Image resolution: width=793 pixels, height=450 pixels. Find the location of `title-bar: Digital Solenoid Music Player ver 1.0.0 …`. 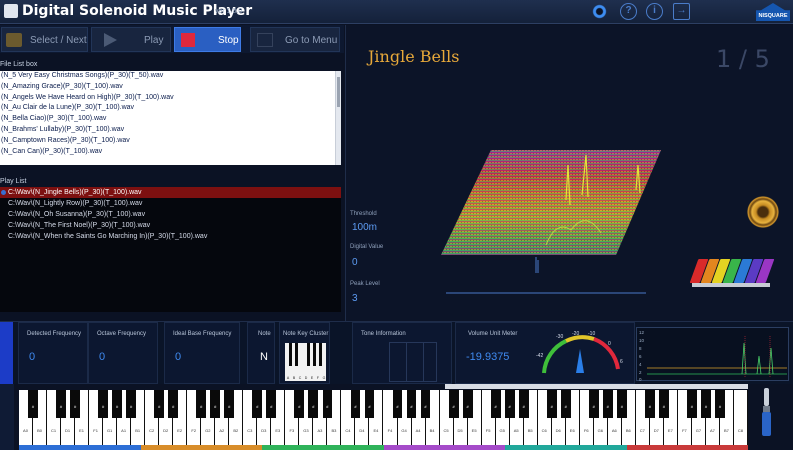

title-bar: Digital Solenoid Music Player ver 1.0.0 … is located at coordinates (396, 12).